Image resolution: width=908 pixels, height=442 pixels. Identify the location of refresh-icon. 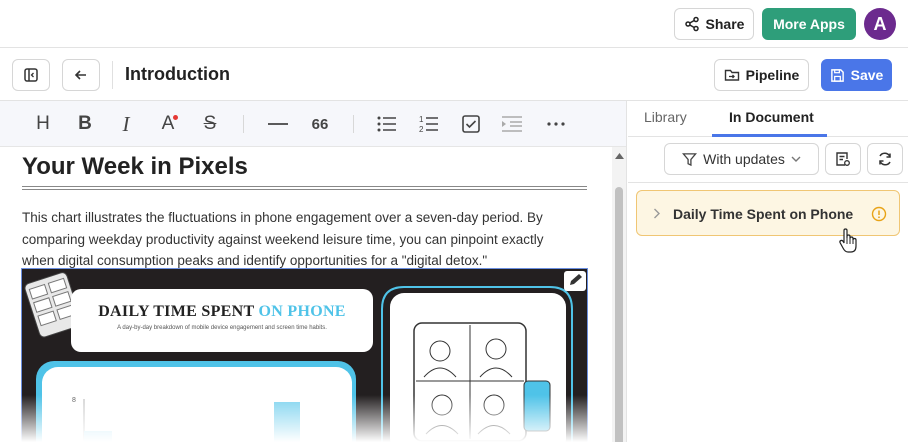
(885, 159).